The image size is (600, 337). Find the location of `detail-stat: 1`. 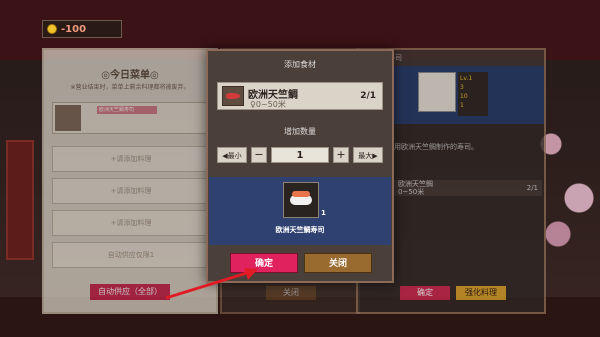

detail-stat: 1 is located at coordinates (462, 105).